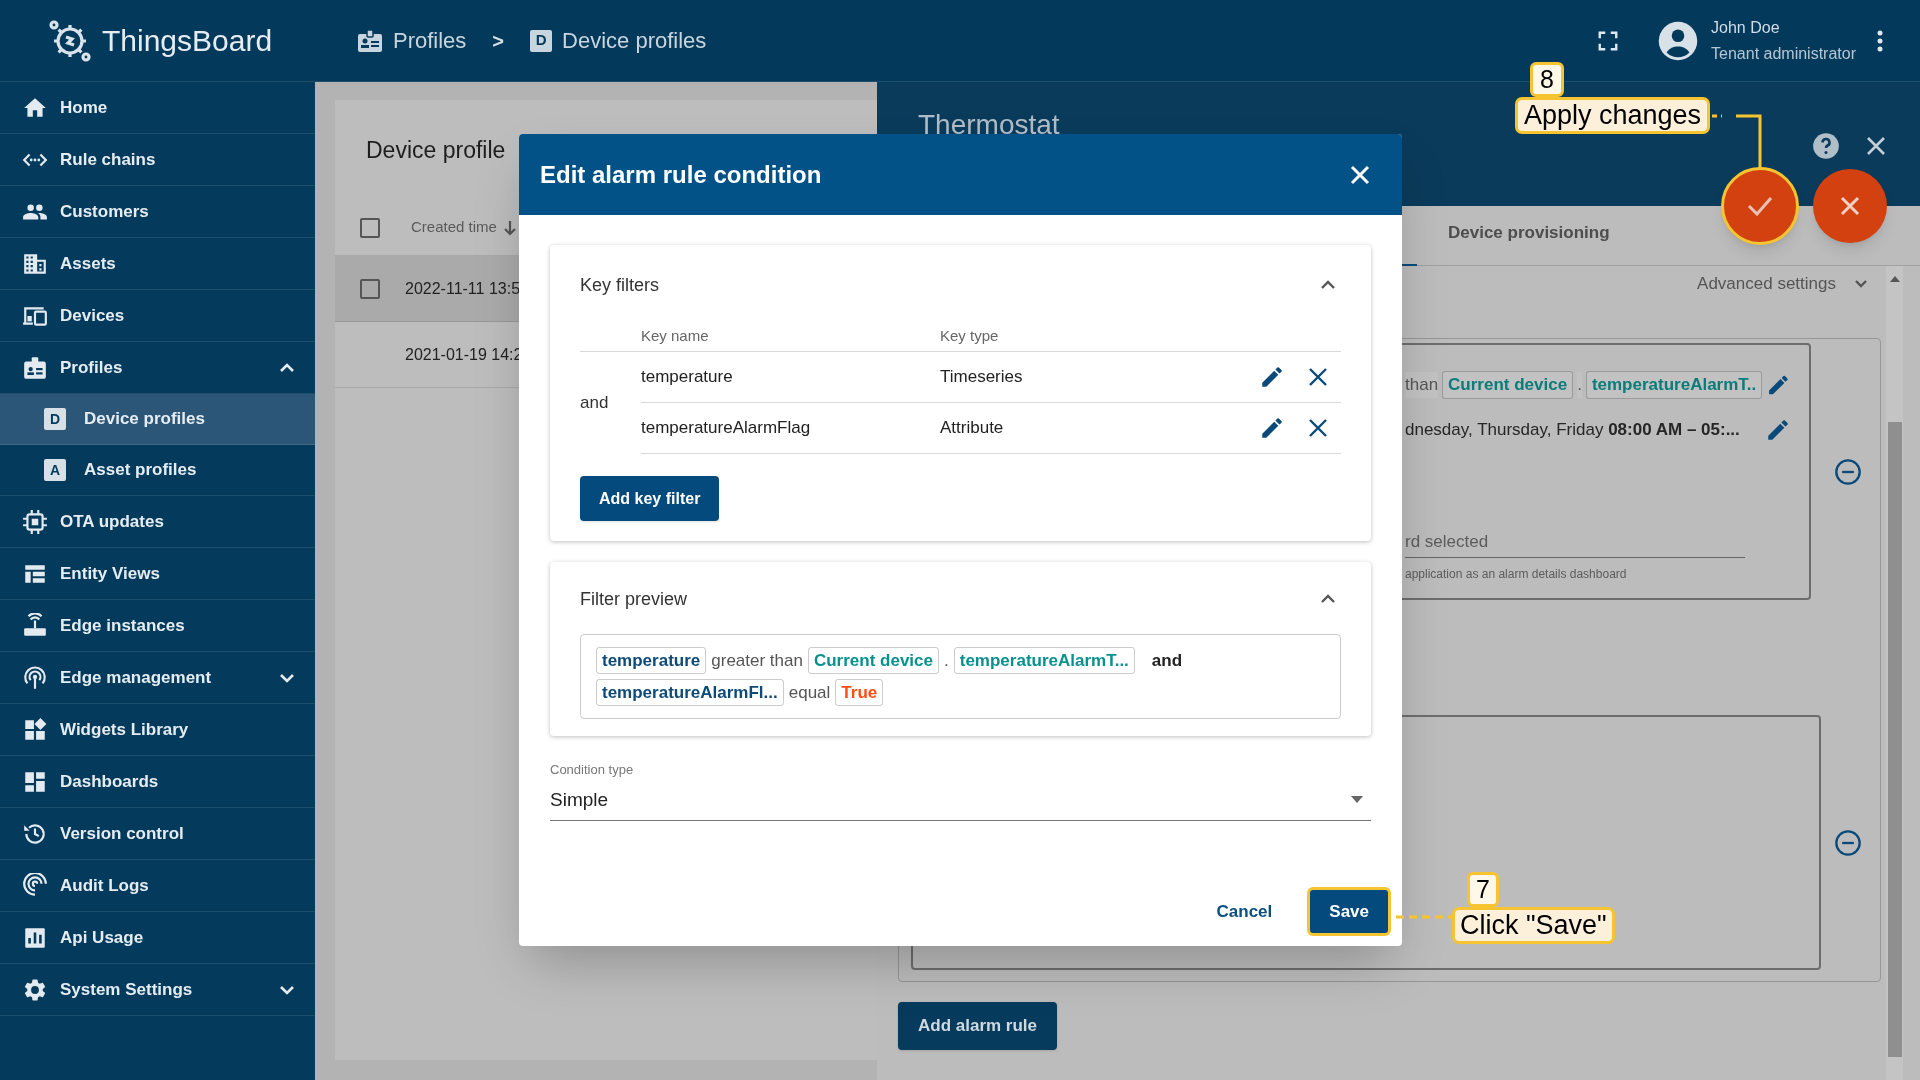  I want to click on sidebar-item: Edge instances, so click(157, 626).